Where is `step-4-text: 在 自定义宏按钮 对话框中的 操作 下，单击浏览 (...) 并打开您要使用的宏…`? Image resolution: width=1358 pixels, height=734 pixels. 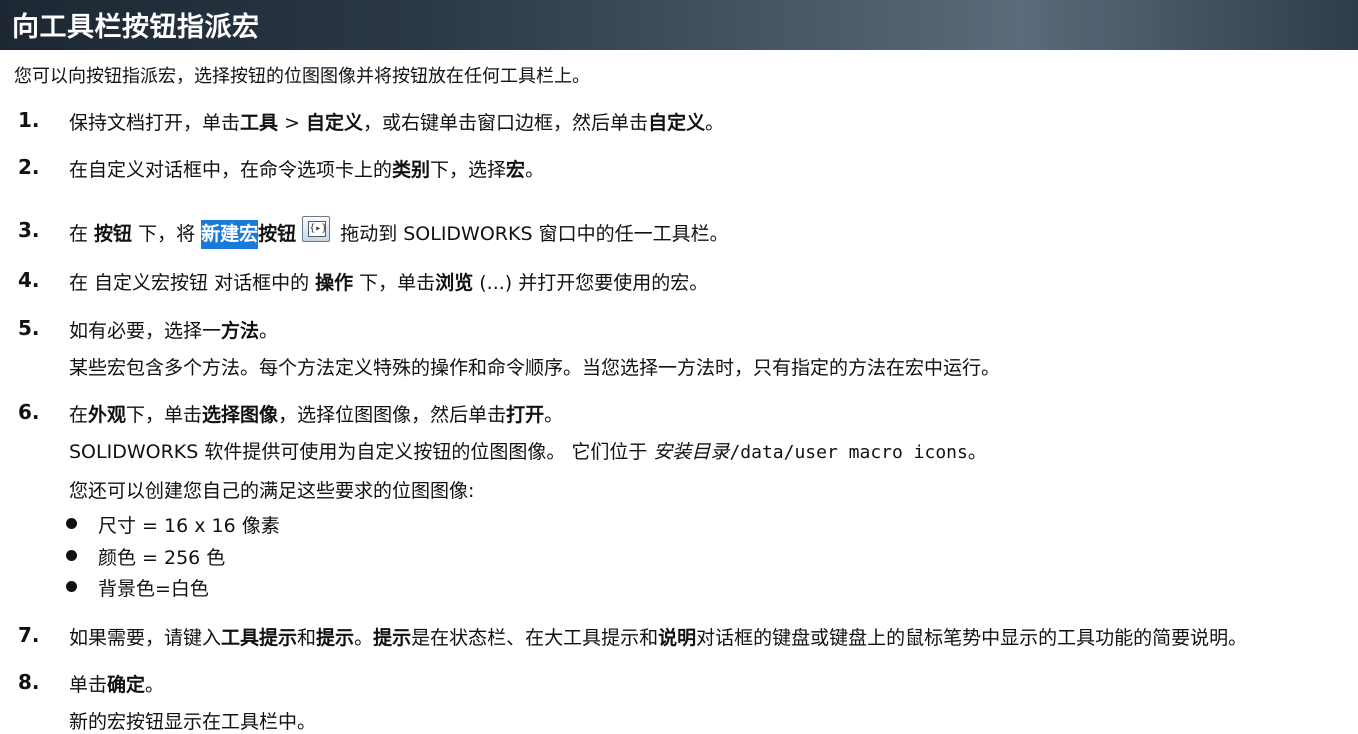 step-4-text: 在 自定义宏按钮 对话框中的 操作 下，单击浏览 (...) 并打开您要使用的宏… is located at coordinates (389, 283).